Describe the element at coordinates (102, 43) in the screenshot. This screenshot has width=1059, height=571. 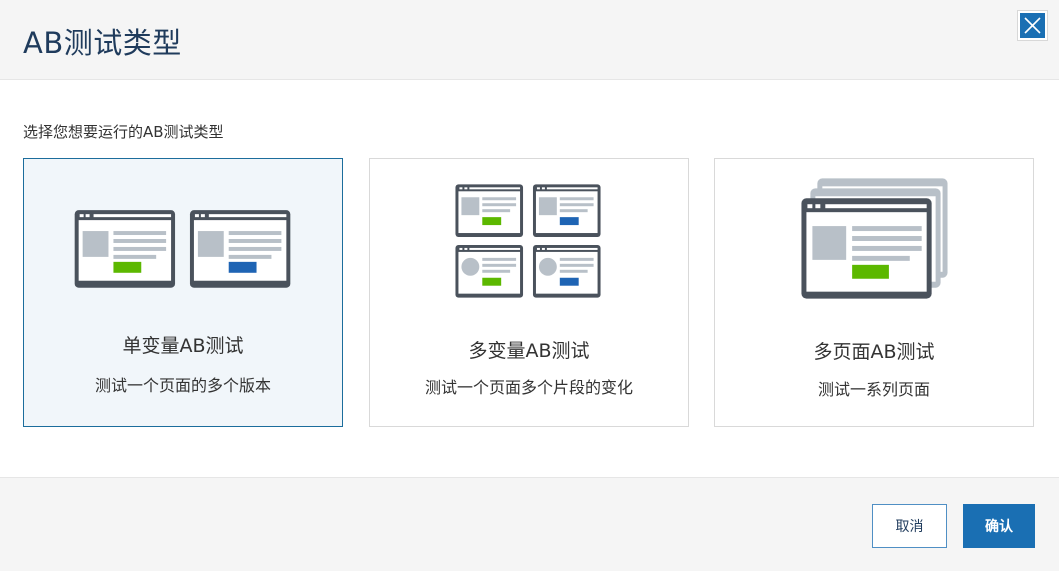
I see `dialog-title: AB测试类型` at that location.